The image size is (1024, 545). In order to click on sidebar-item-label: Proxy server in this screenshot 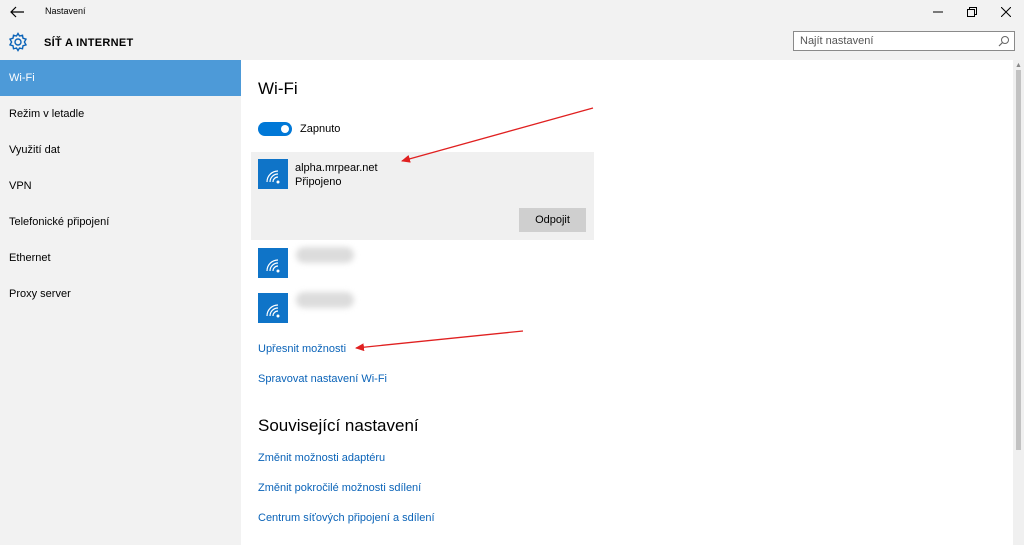, I will do `click(40, 294)`.